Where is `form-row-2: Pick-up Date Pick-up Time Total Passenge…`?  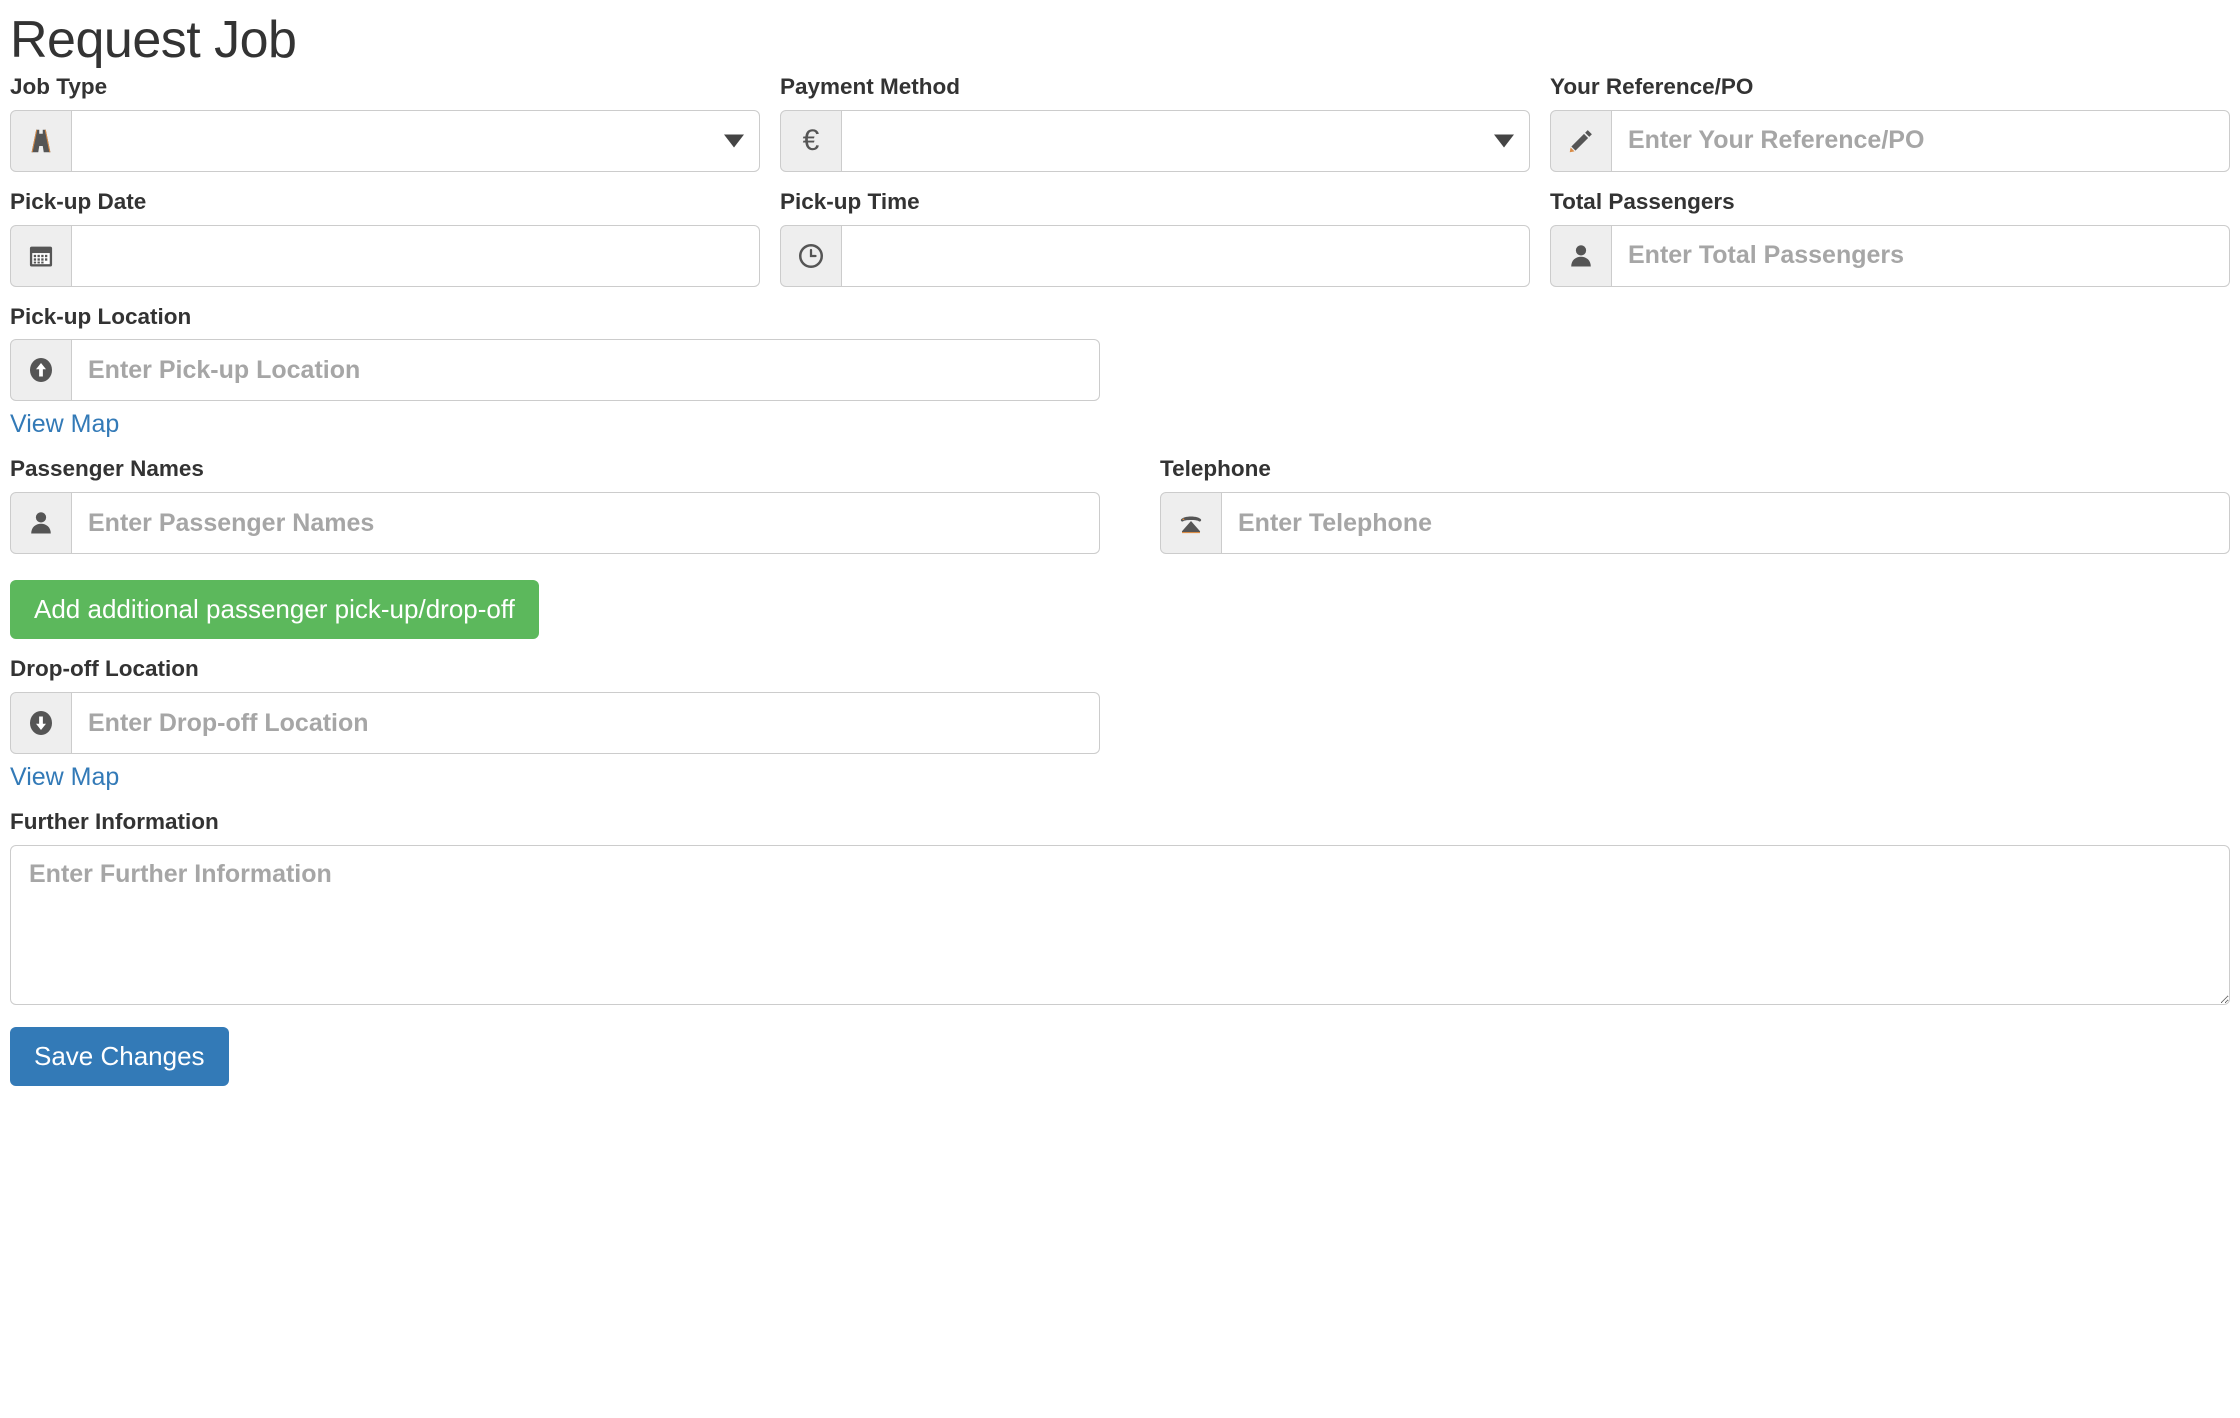
form-row-2: Pick-up Date Pick-up Time Total Passenge… is located at coordinates (1120, 237).